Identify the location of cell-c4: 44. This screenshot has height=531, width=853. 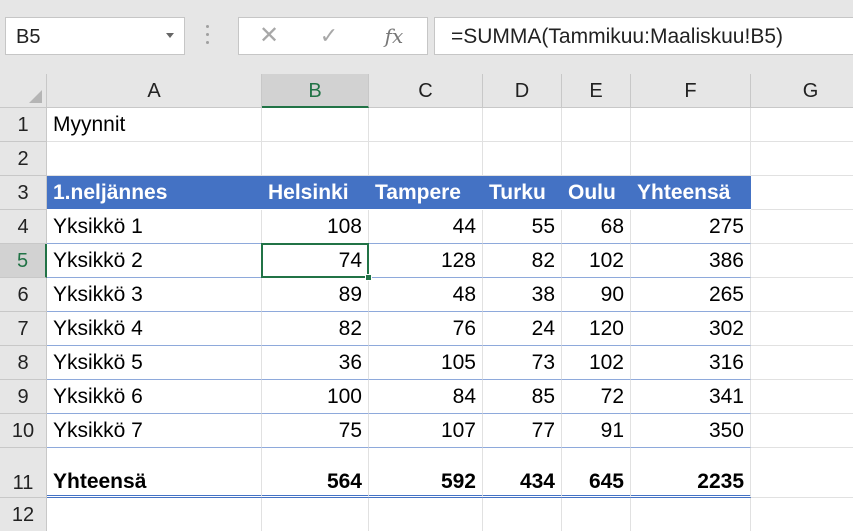
(426, 227).